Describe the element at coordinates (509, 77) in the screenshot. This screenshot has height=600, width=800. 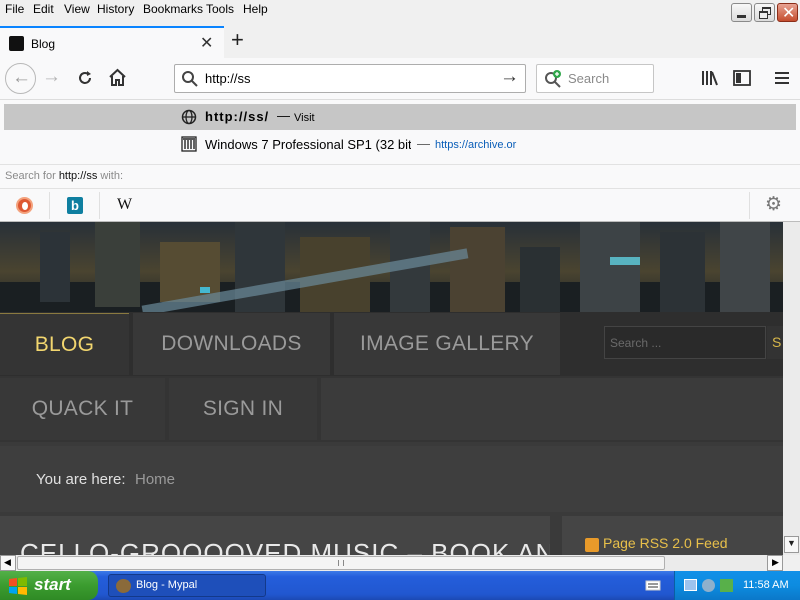
I see `go-arrow-icon: →` at that location.